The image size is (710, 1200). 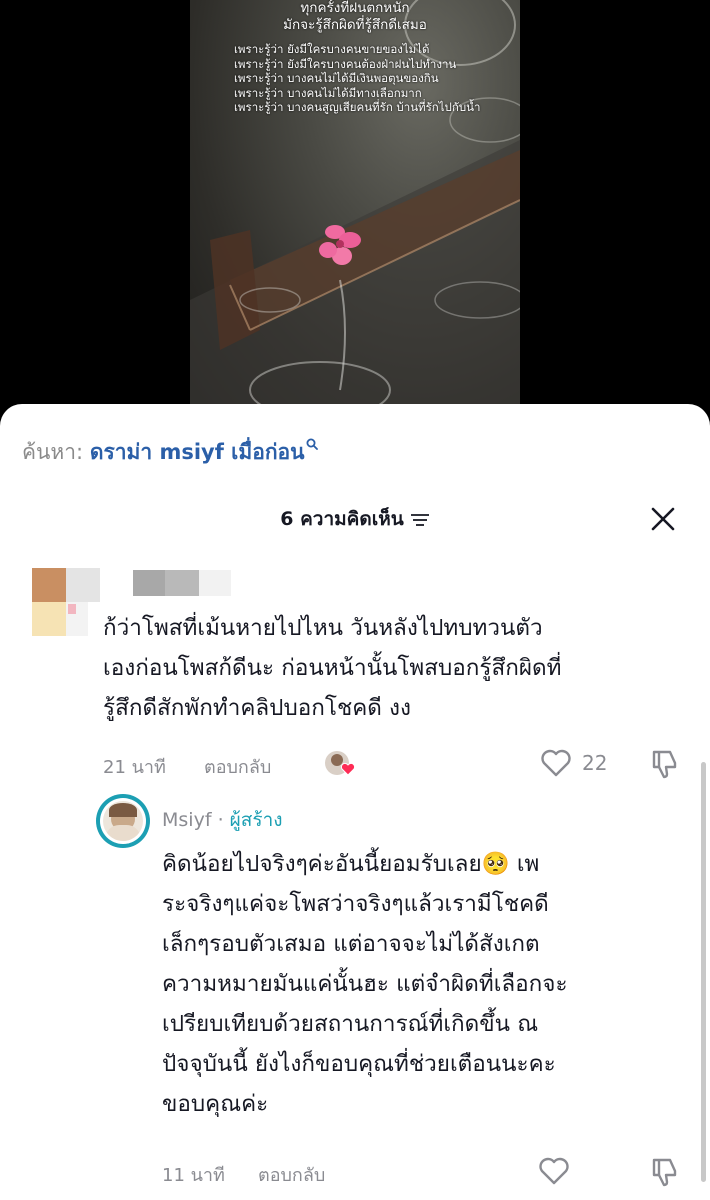 I want to click on video-caption-line: เพราะรู้ว่า บางคนไม่ได้มีทางเลือกมาก, so click(x=328, y=92).